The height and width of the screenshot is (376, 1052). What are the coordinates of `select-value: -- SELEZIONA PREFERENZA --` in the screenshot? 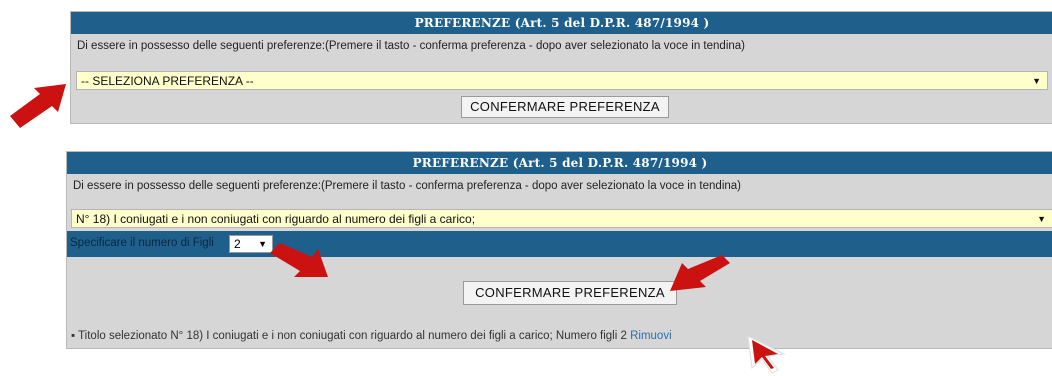 It's located at (167, 81).